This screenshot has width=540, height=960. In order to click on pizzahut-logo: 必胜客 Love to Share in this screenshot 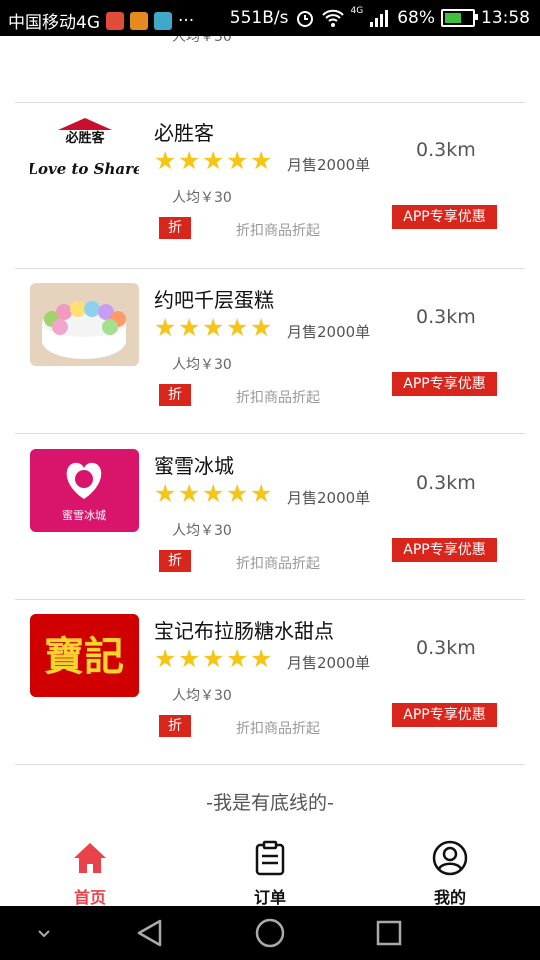, I will do `click(84, 157)`.